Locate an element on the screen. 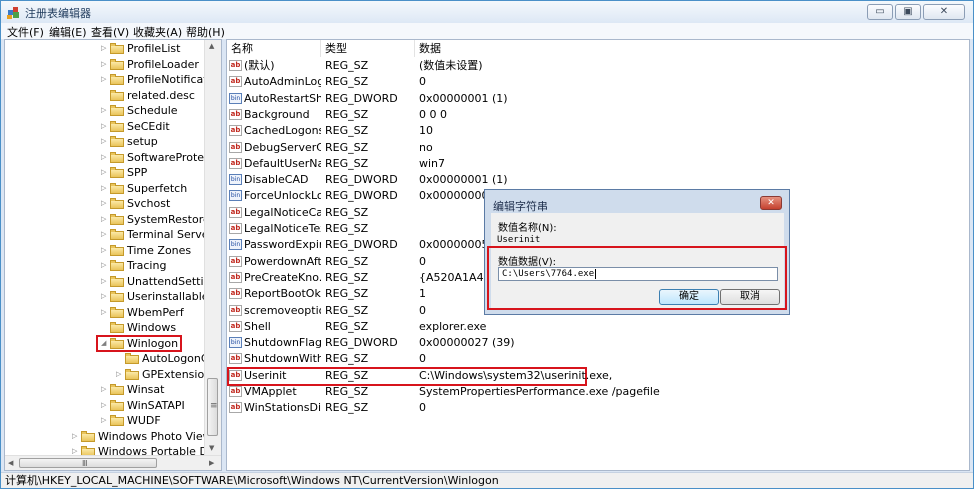  menu-help: 帮助(H) is located at coordinates (205, 32).